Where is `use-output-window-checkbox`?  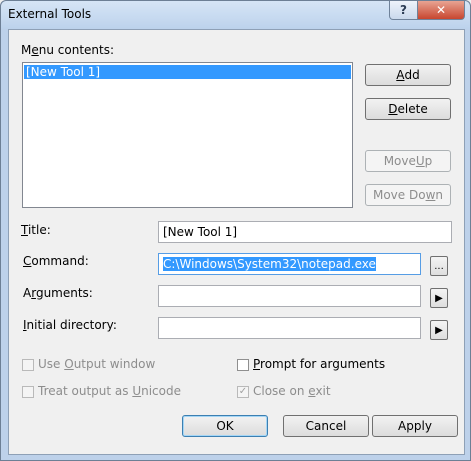
use-output-window-checkbox is located at coordinates (28, 365).